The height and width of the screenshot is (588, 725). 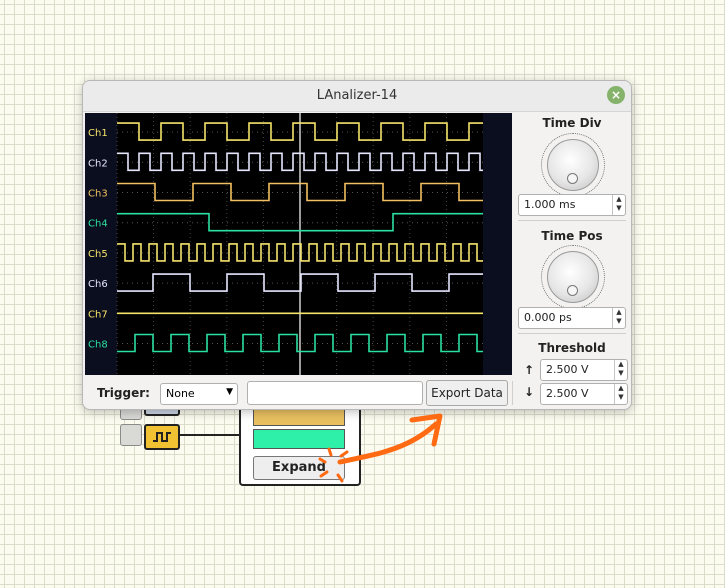 I want to click on annotation-arrow-icon, so click(x=380, y=448).